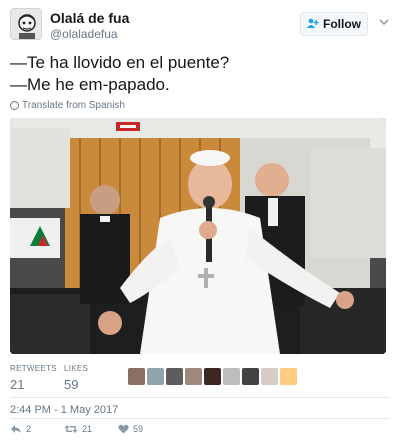  Describe the element at coordinates (71, 429) in the screenshot. I see `retweet-icon` at that location.